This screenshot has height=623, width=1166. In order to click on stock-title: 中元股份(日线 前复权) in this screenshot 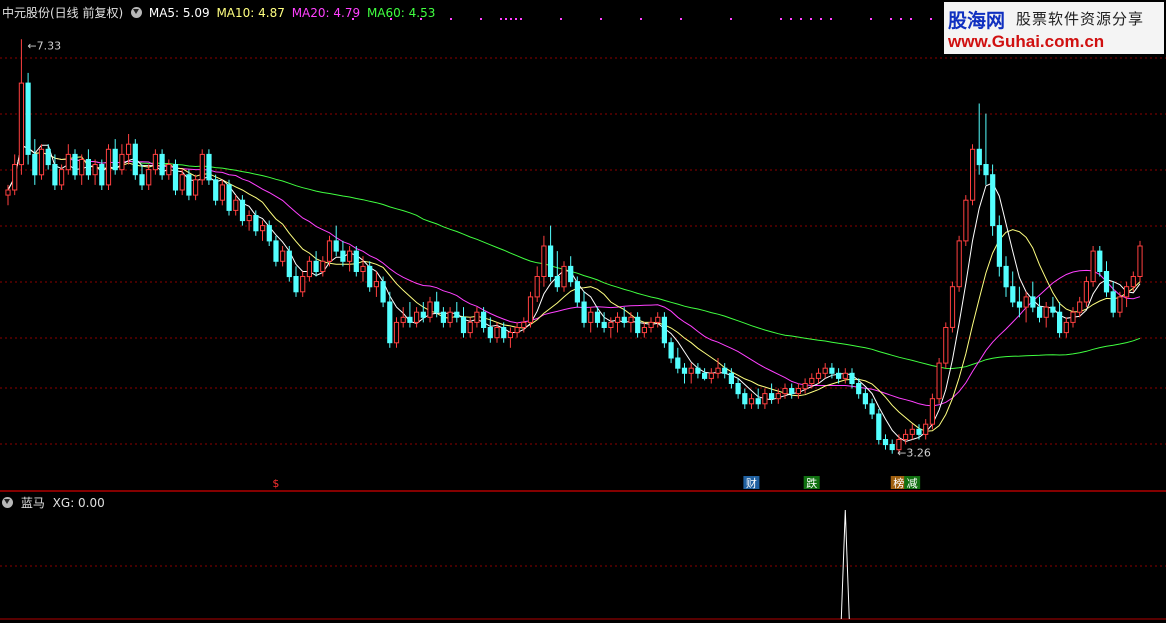, I will do `click(63, 13)`.